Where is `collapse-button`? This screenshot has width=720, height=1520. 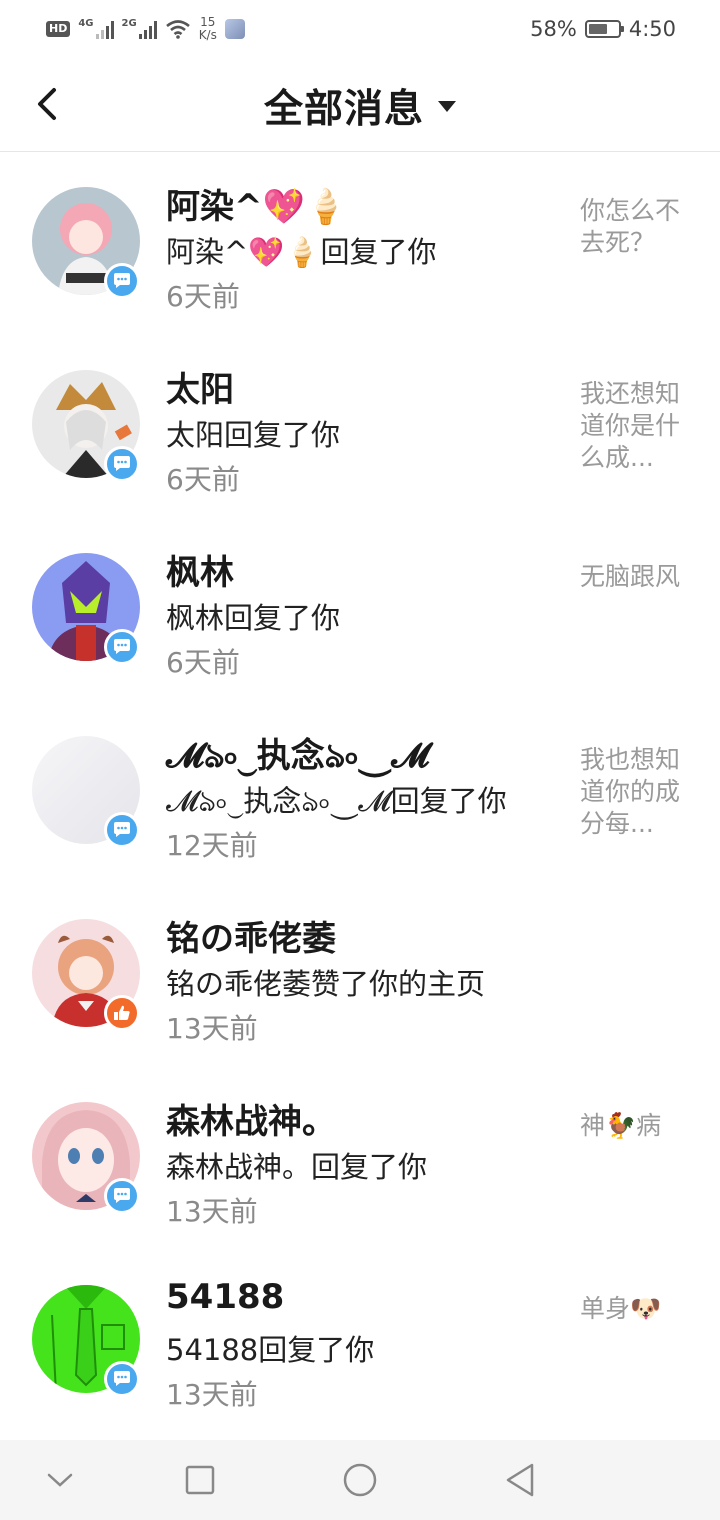
collapse-button is located at coordinates (60, 1480).